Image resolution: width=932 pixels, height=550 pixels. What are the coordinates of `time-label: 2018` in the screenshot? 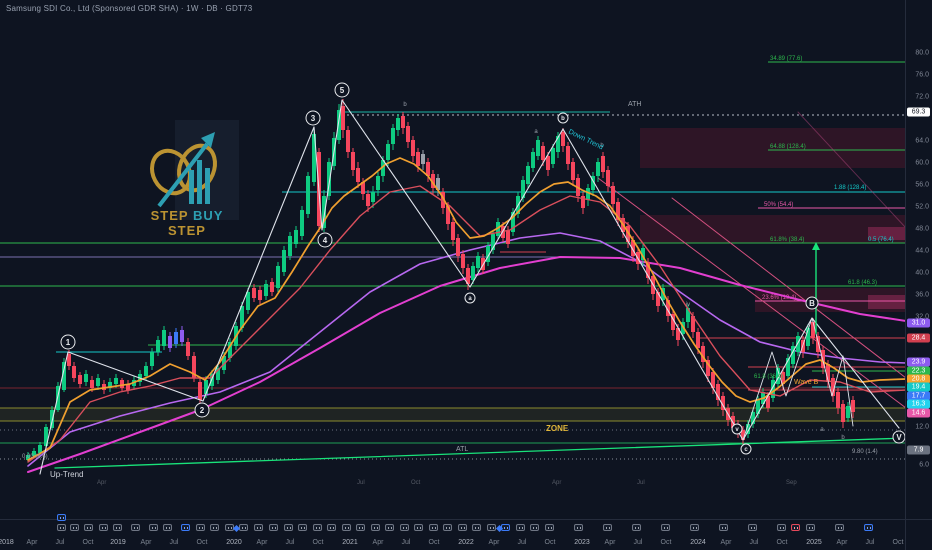 It's located at (7, 542).